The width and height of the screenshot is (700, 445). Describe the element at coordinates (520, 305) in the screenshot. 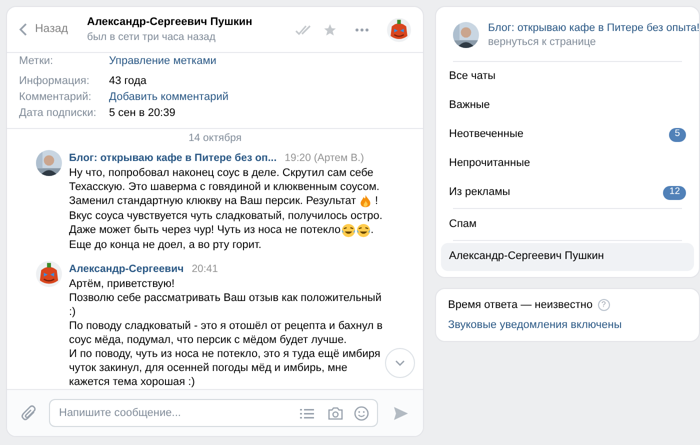

I see `response-time-text: Время ответа — неизвестно` at that location.